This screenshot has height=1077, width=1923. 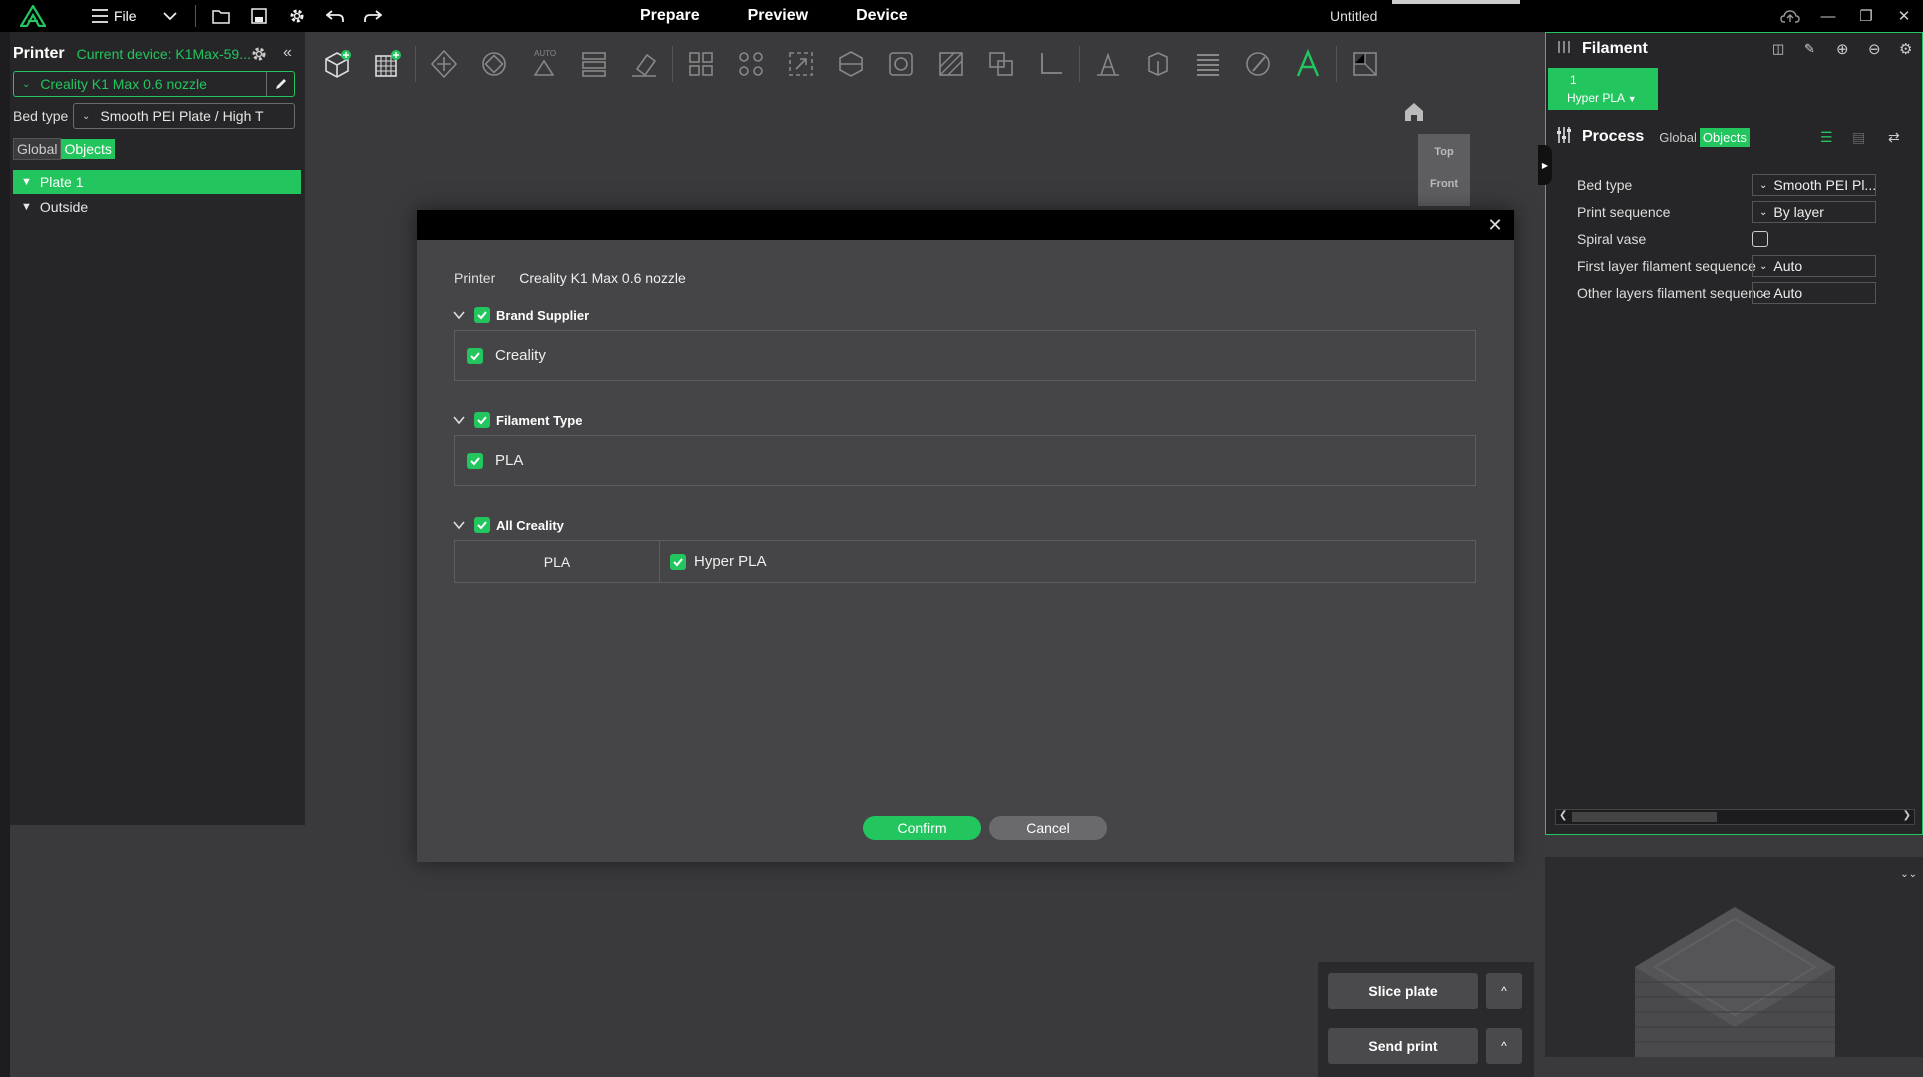 What do you see at coordinates (1644, 817) in the screenshot?
I see `scrollbar-thumb` at bounding box center [1644, 817].